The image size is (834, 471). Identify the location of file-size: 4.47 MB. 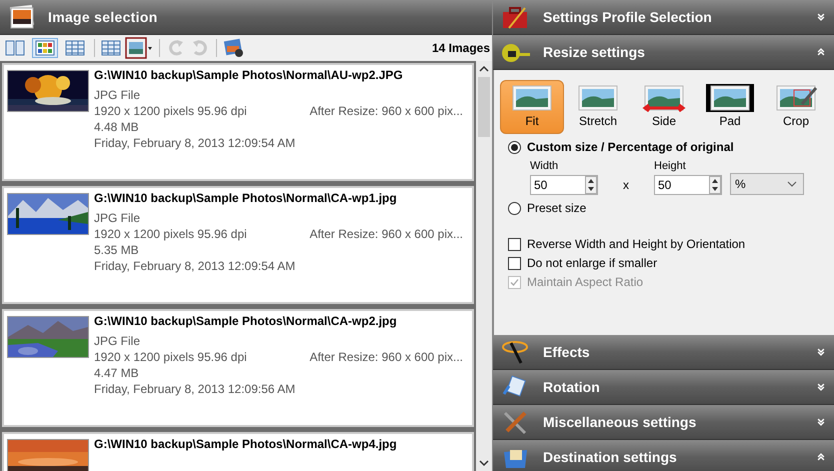
(117, 373).